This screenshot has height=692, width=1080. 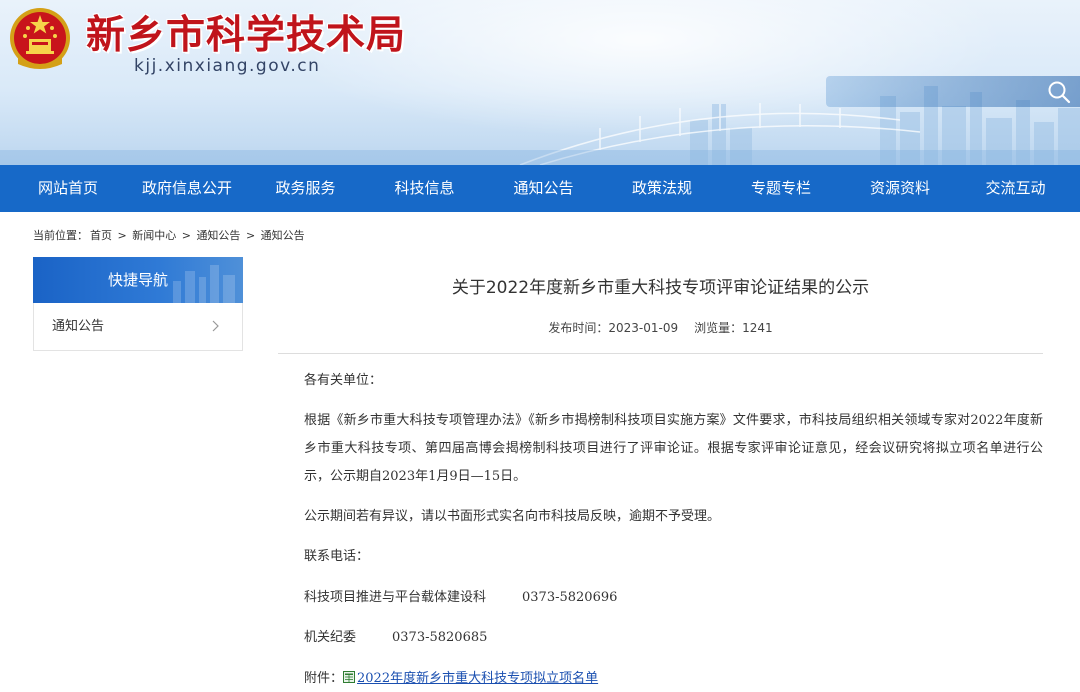 I want to click on article-title: 关于2022年度新乡市重大科技专项评审论证结果的公示, so click(x=660, y=288).